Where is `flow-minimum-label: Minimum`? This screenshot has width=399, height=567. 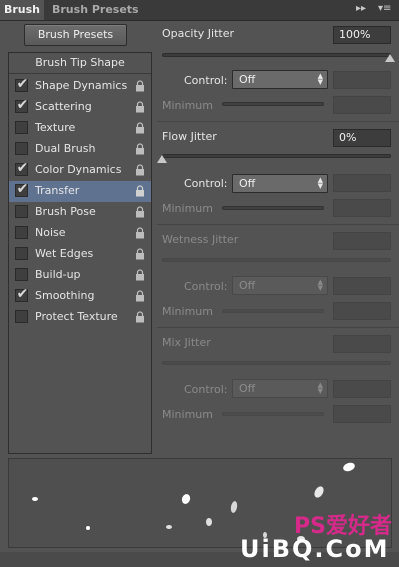
flow-minimum-label: Minimum is located at coordinates (187, 208).